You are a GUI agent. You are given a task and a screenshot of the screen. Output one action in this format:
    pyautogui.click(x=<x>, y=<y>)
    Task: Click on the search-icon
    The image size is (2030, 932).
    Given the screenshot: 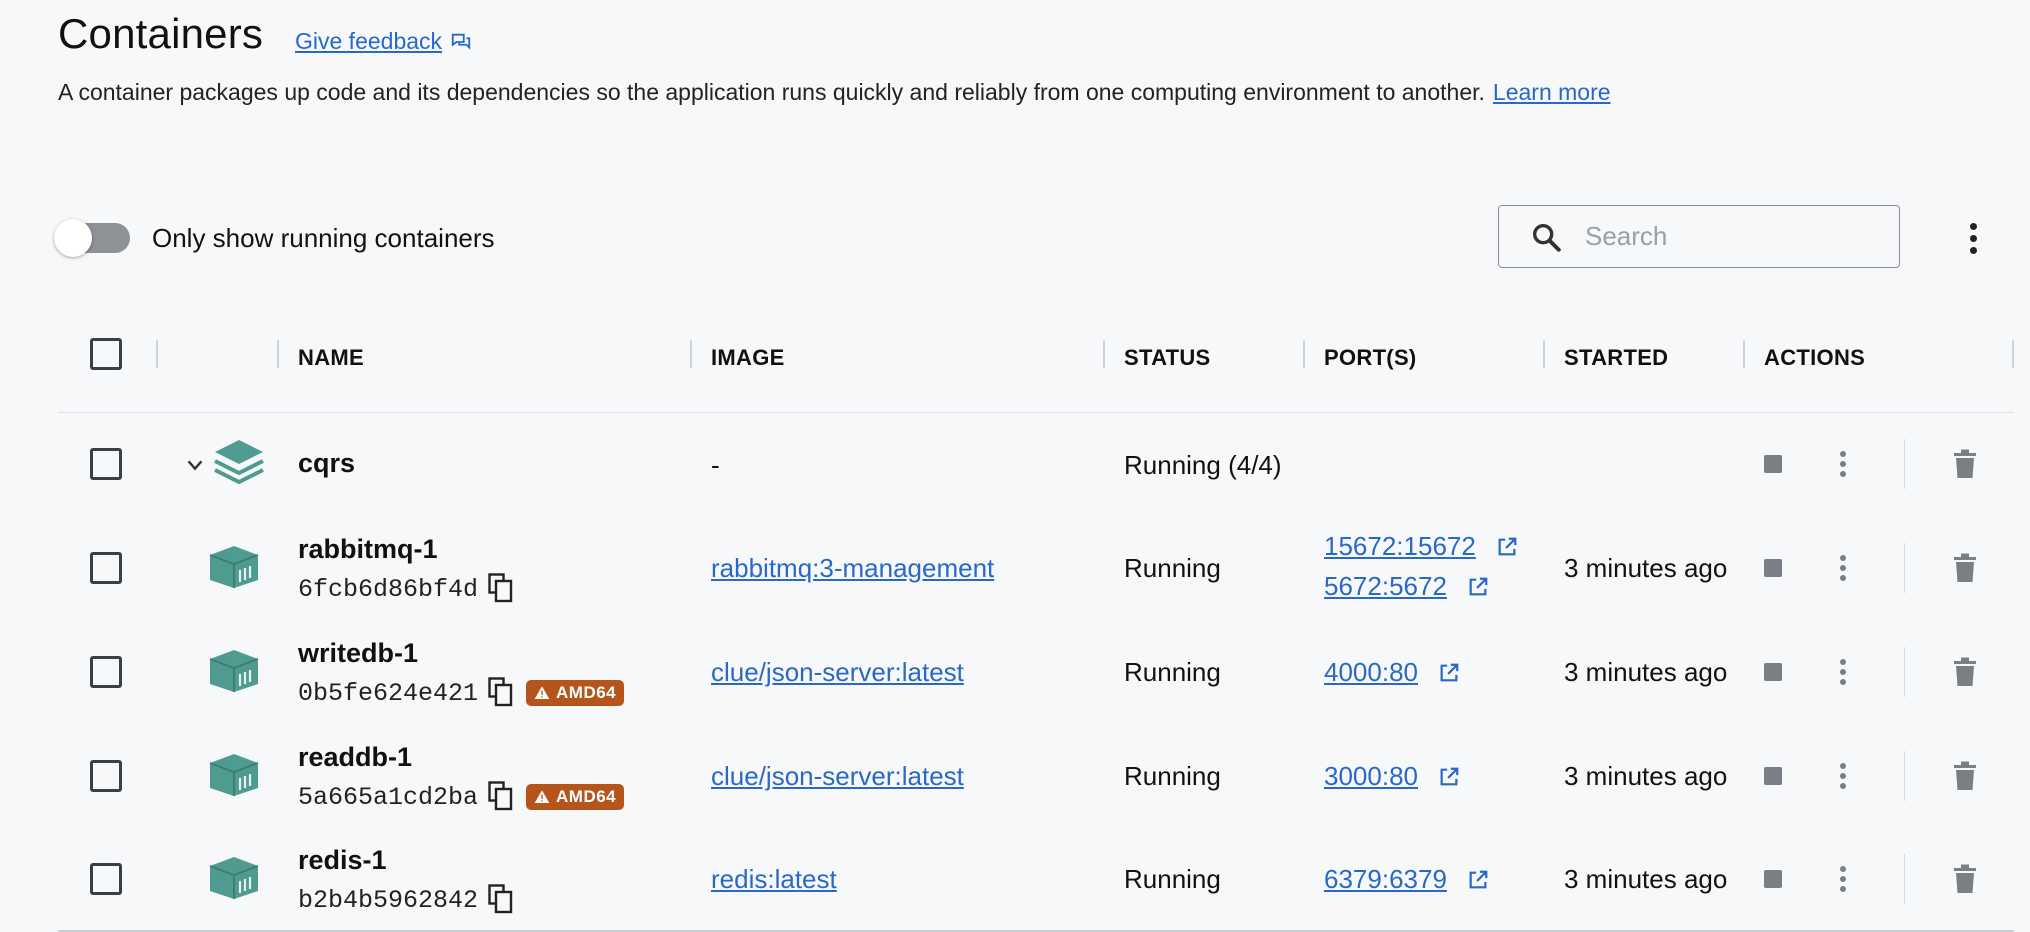 What is the action you would take?
    pyautogui.click(x=1546, y=237)
    